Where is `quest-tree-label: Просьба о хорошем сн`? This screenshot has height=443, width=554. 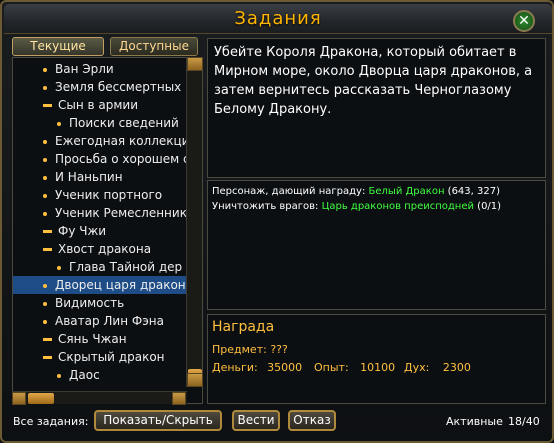 quest-tree-label: Просьба о хорошем сн is located at coordinates (121, 159).